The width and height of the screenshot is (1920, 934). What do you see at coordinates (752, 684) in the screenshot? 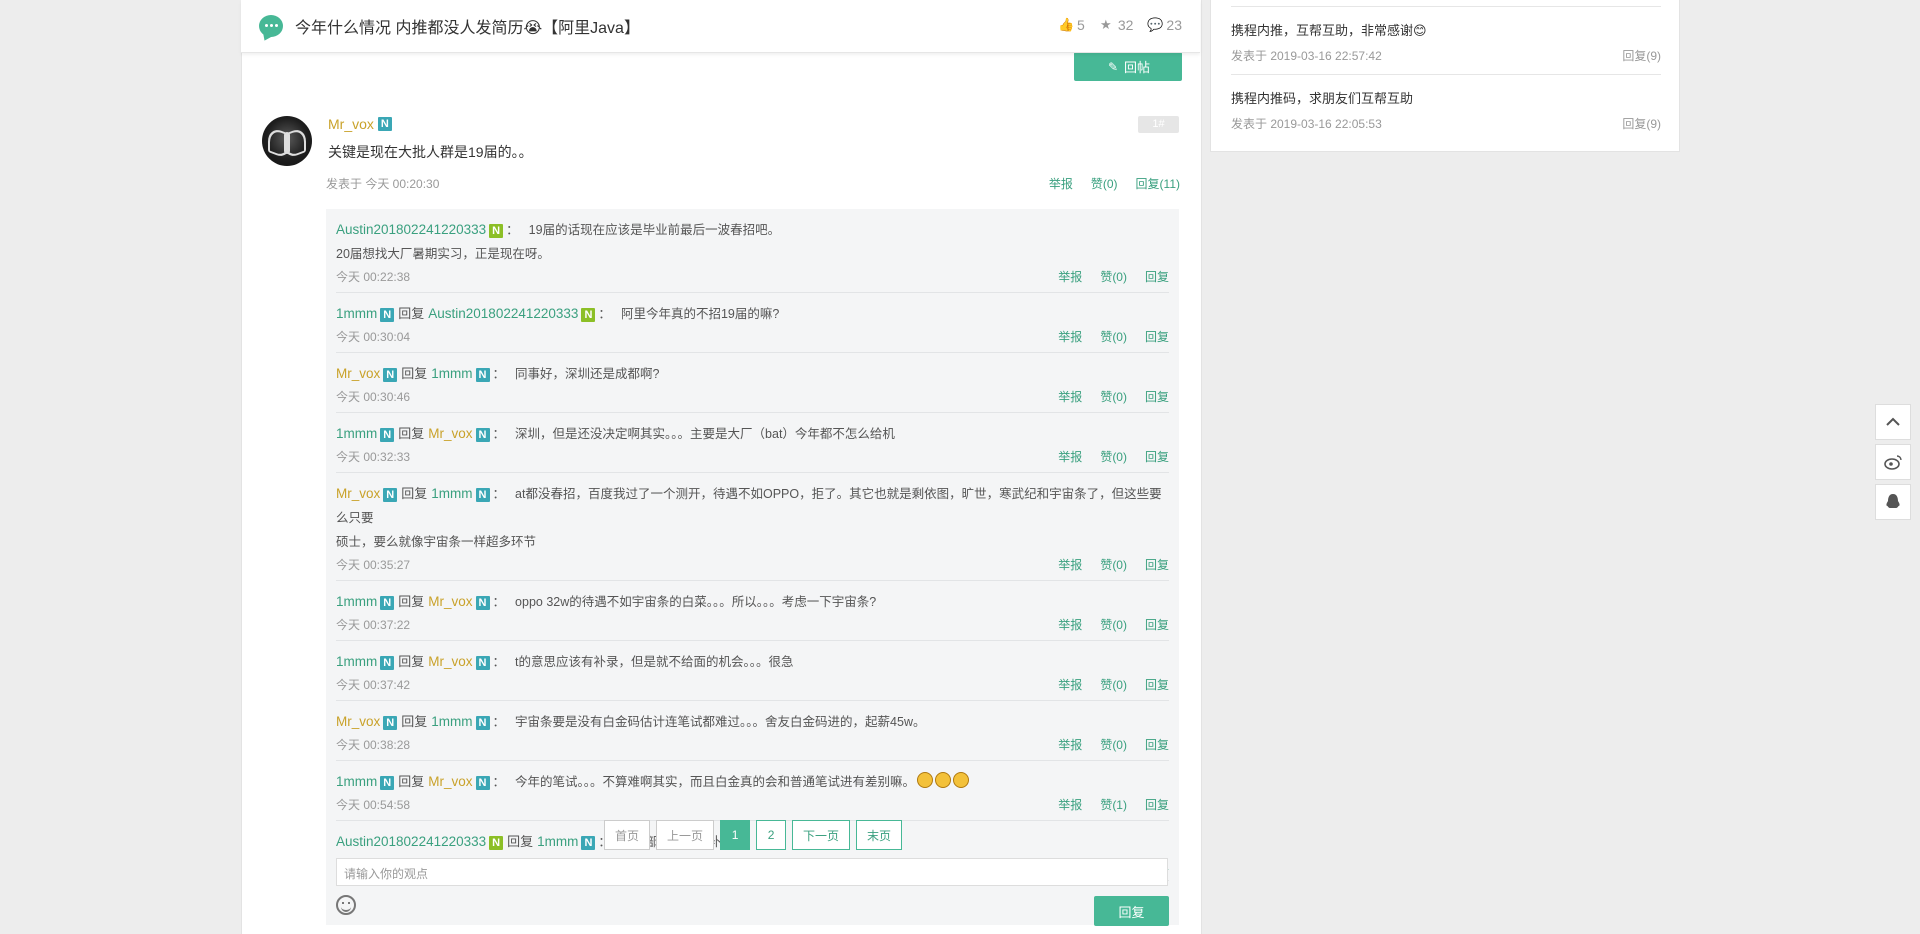
I see `reply-meta: 今天 00:37:42 举报 赞(0) 回复` at bounding box center [752, 684].